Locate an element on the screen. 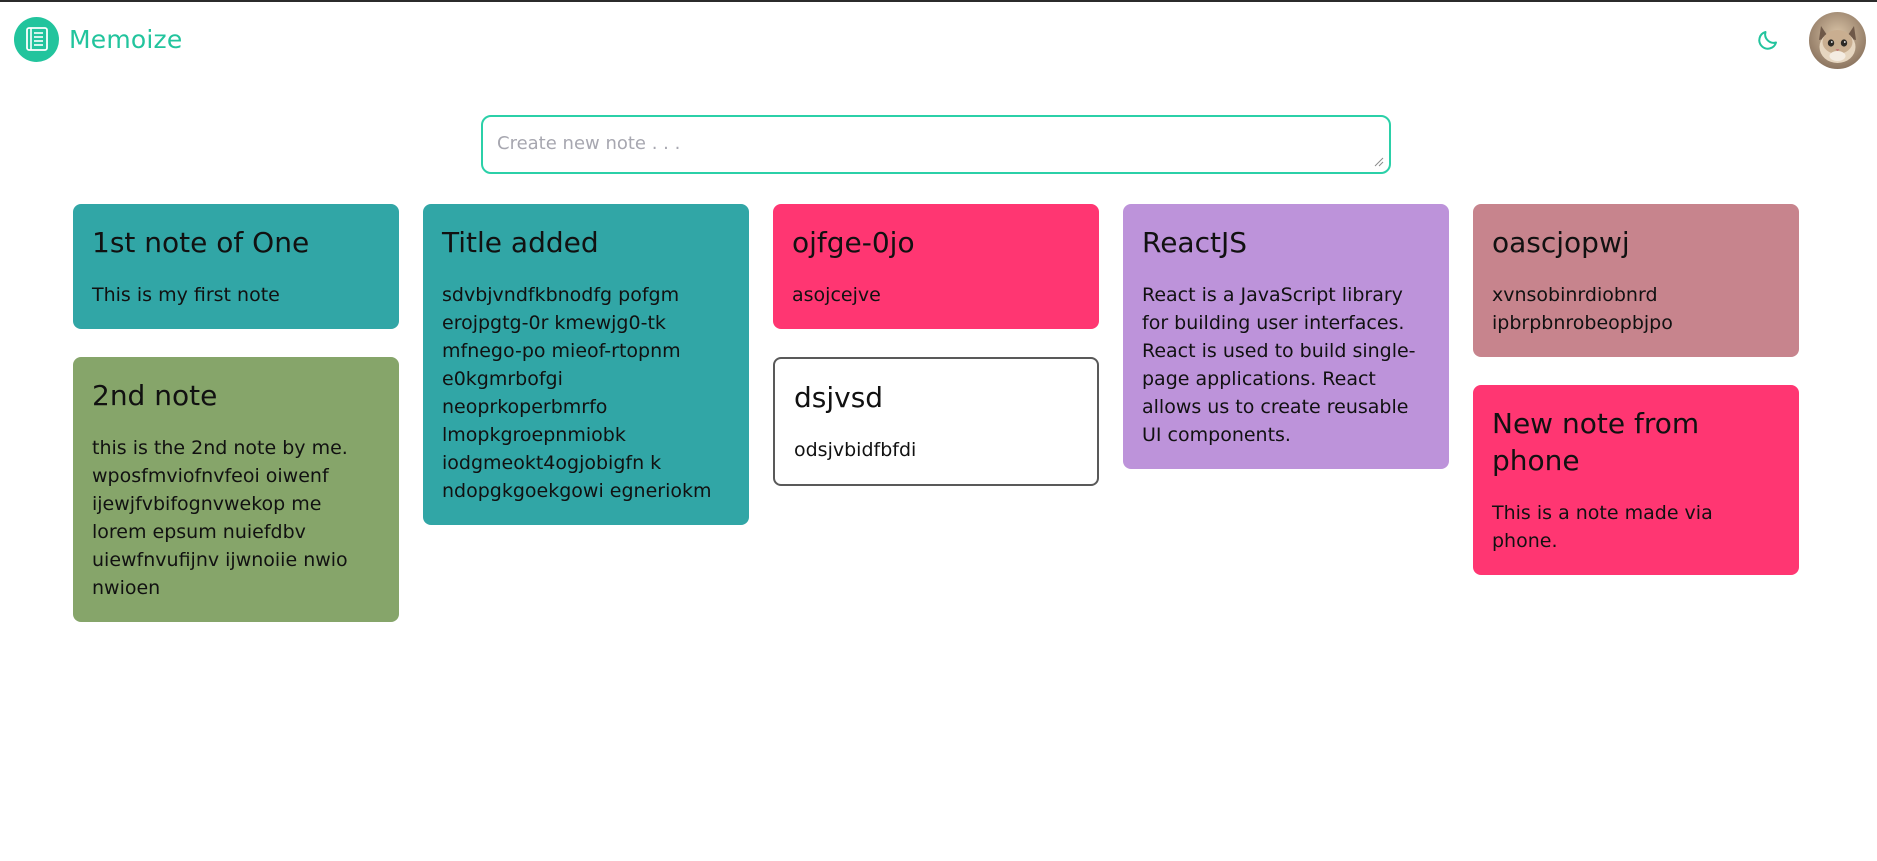 The image size is (1877, 861). avatar is located at coordinates (1837, 40).